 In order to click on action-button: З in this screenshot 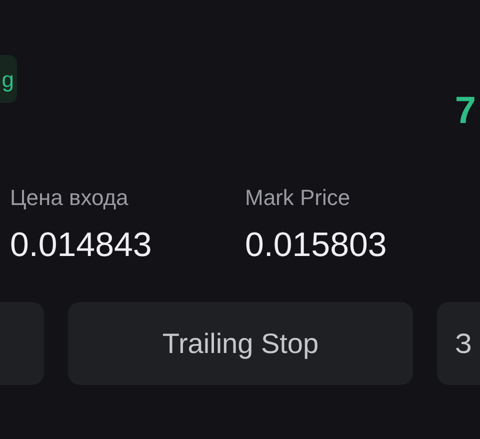, I will do `click(458, 343)`.